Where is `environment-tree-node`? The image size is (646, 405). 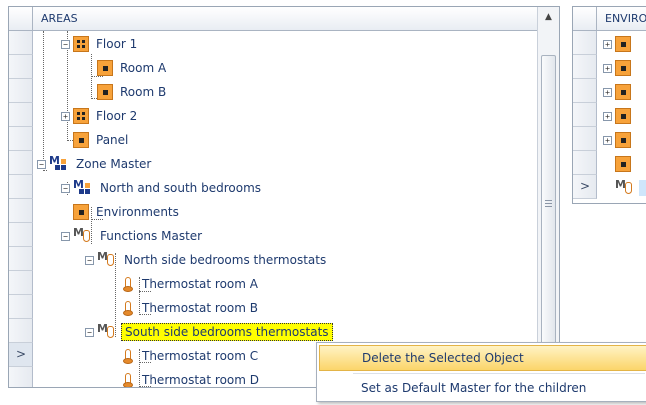 environment-tree-node is located at coordinates (619, 164).